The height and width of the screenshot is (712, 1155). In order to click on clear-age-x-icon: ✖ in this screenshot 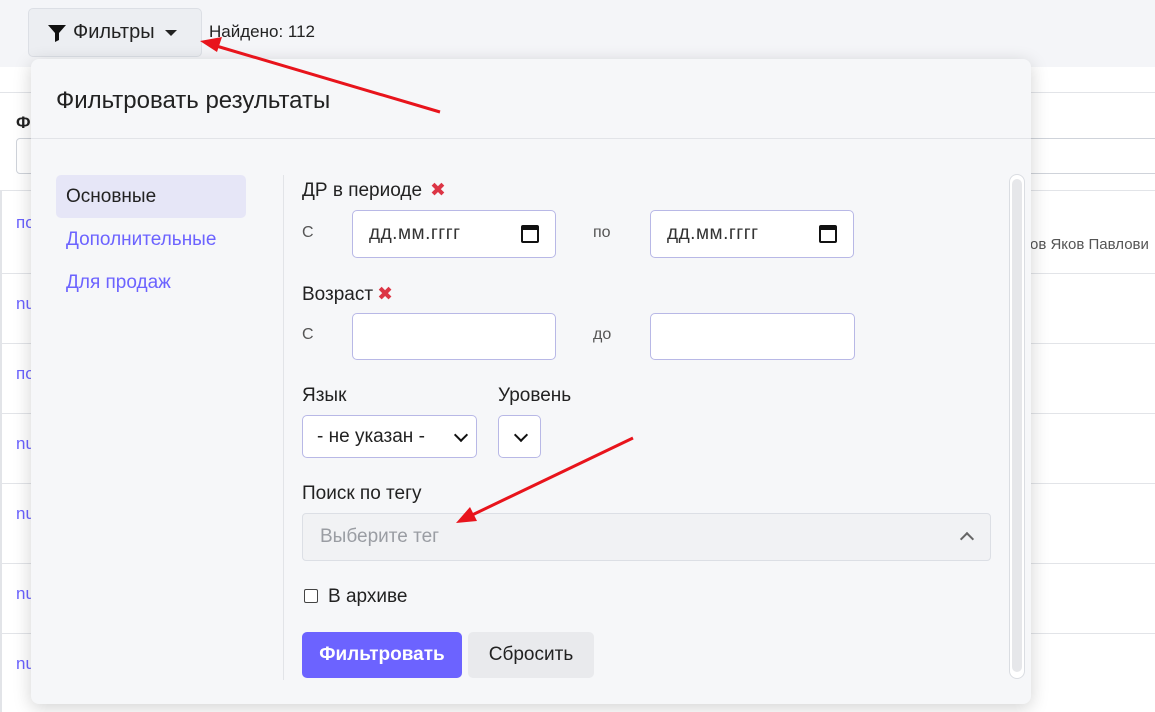, I will do `click(385, 294)`.